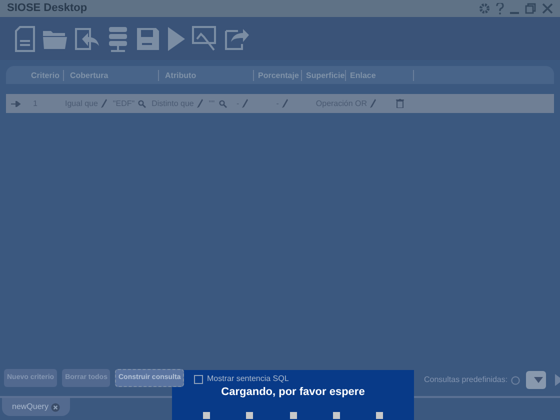  I want to click on play-icon, so click(176, 39).